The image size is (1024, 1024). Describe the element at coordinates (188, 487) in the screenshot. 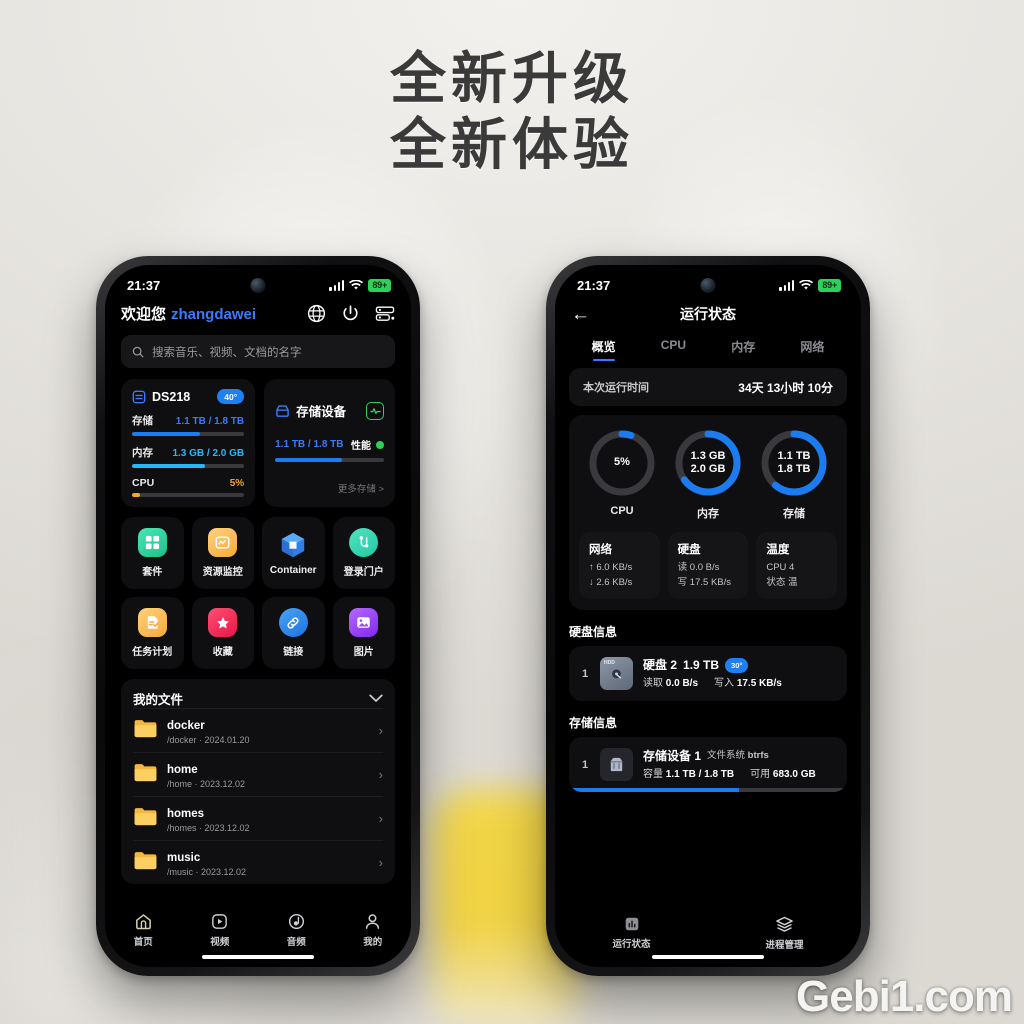

I see `metric-cpu: CPU 5%` at that location.